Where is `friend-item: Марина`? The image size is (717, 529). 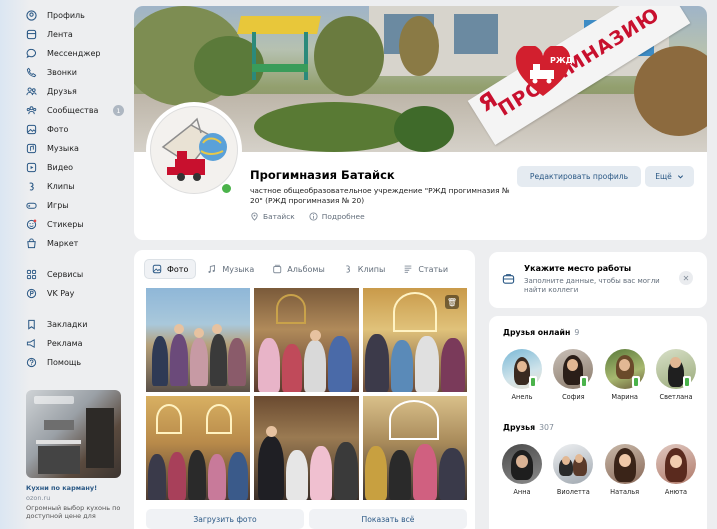
friend-item: Марина is located at coordinates (625, 375).